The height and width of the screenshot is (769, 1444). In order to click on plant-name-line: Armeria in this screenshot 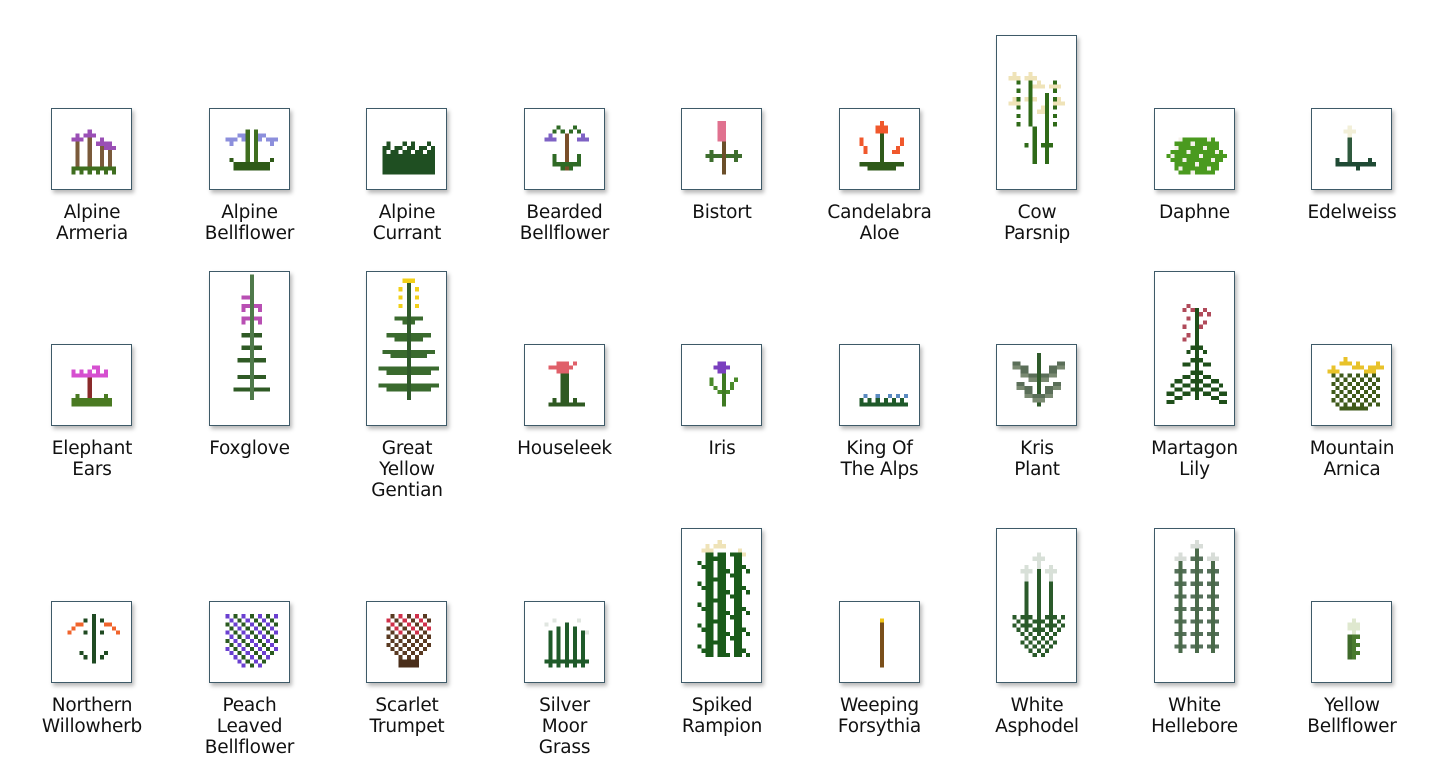, I will do `click(92, 233)`.